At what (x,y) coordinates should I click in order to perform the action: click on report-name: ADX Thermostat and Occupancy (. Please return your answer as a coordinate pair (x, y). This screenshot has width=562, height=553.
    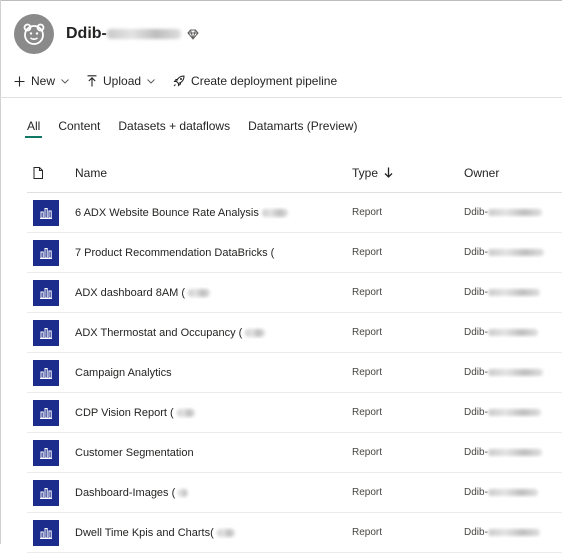
    Looking at the image, I should click on (213, 333).